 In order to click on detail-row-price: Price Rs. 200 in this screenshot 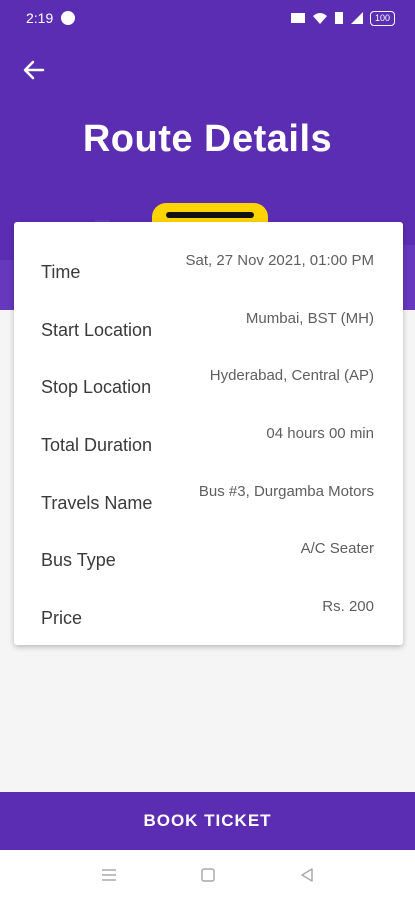, I will do `click(208, 618)`.